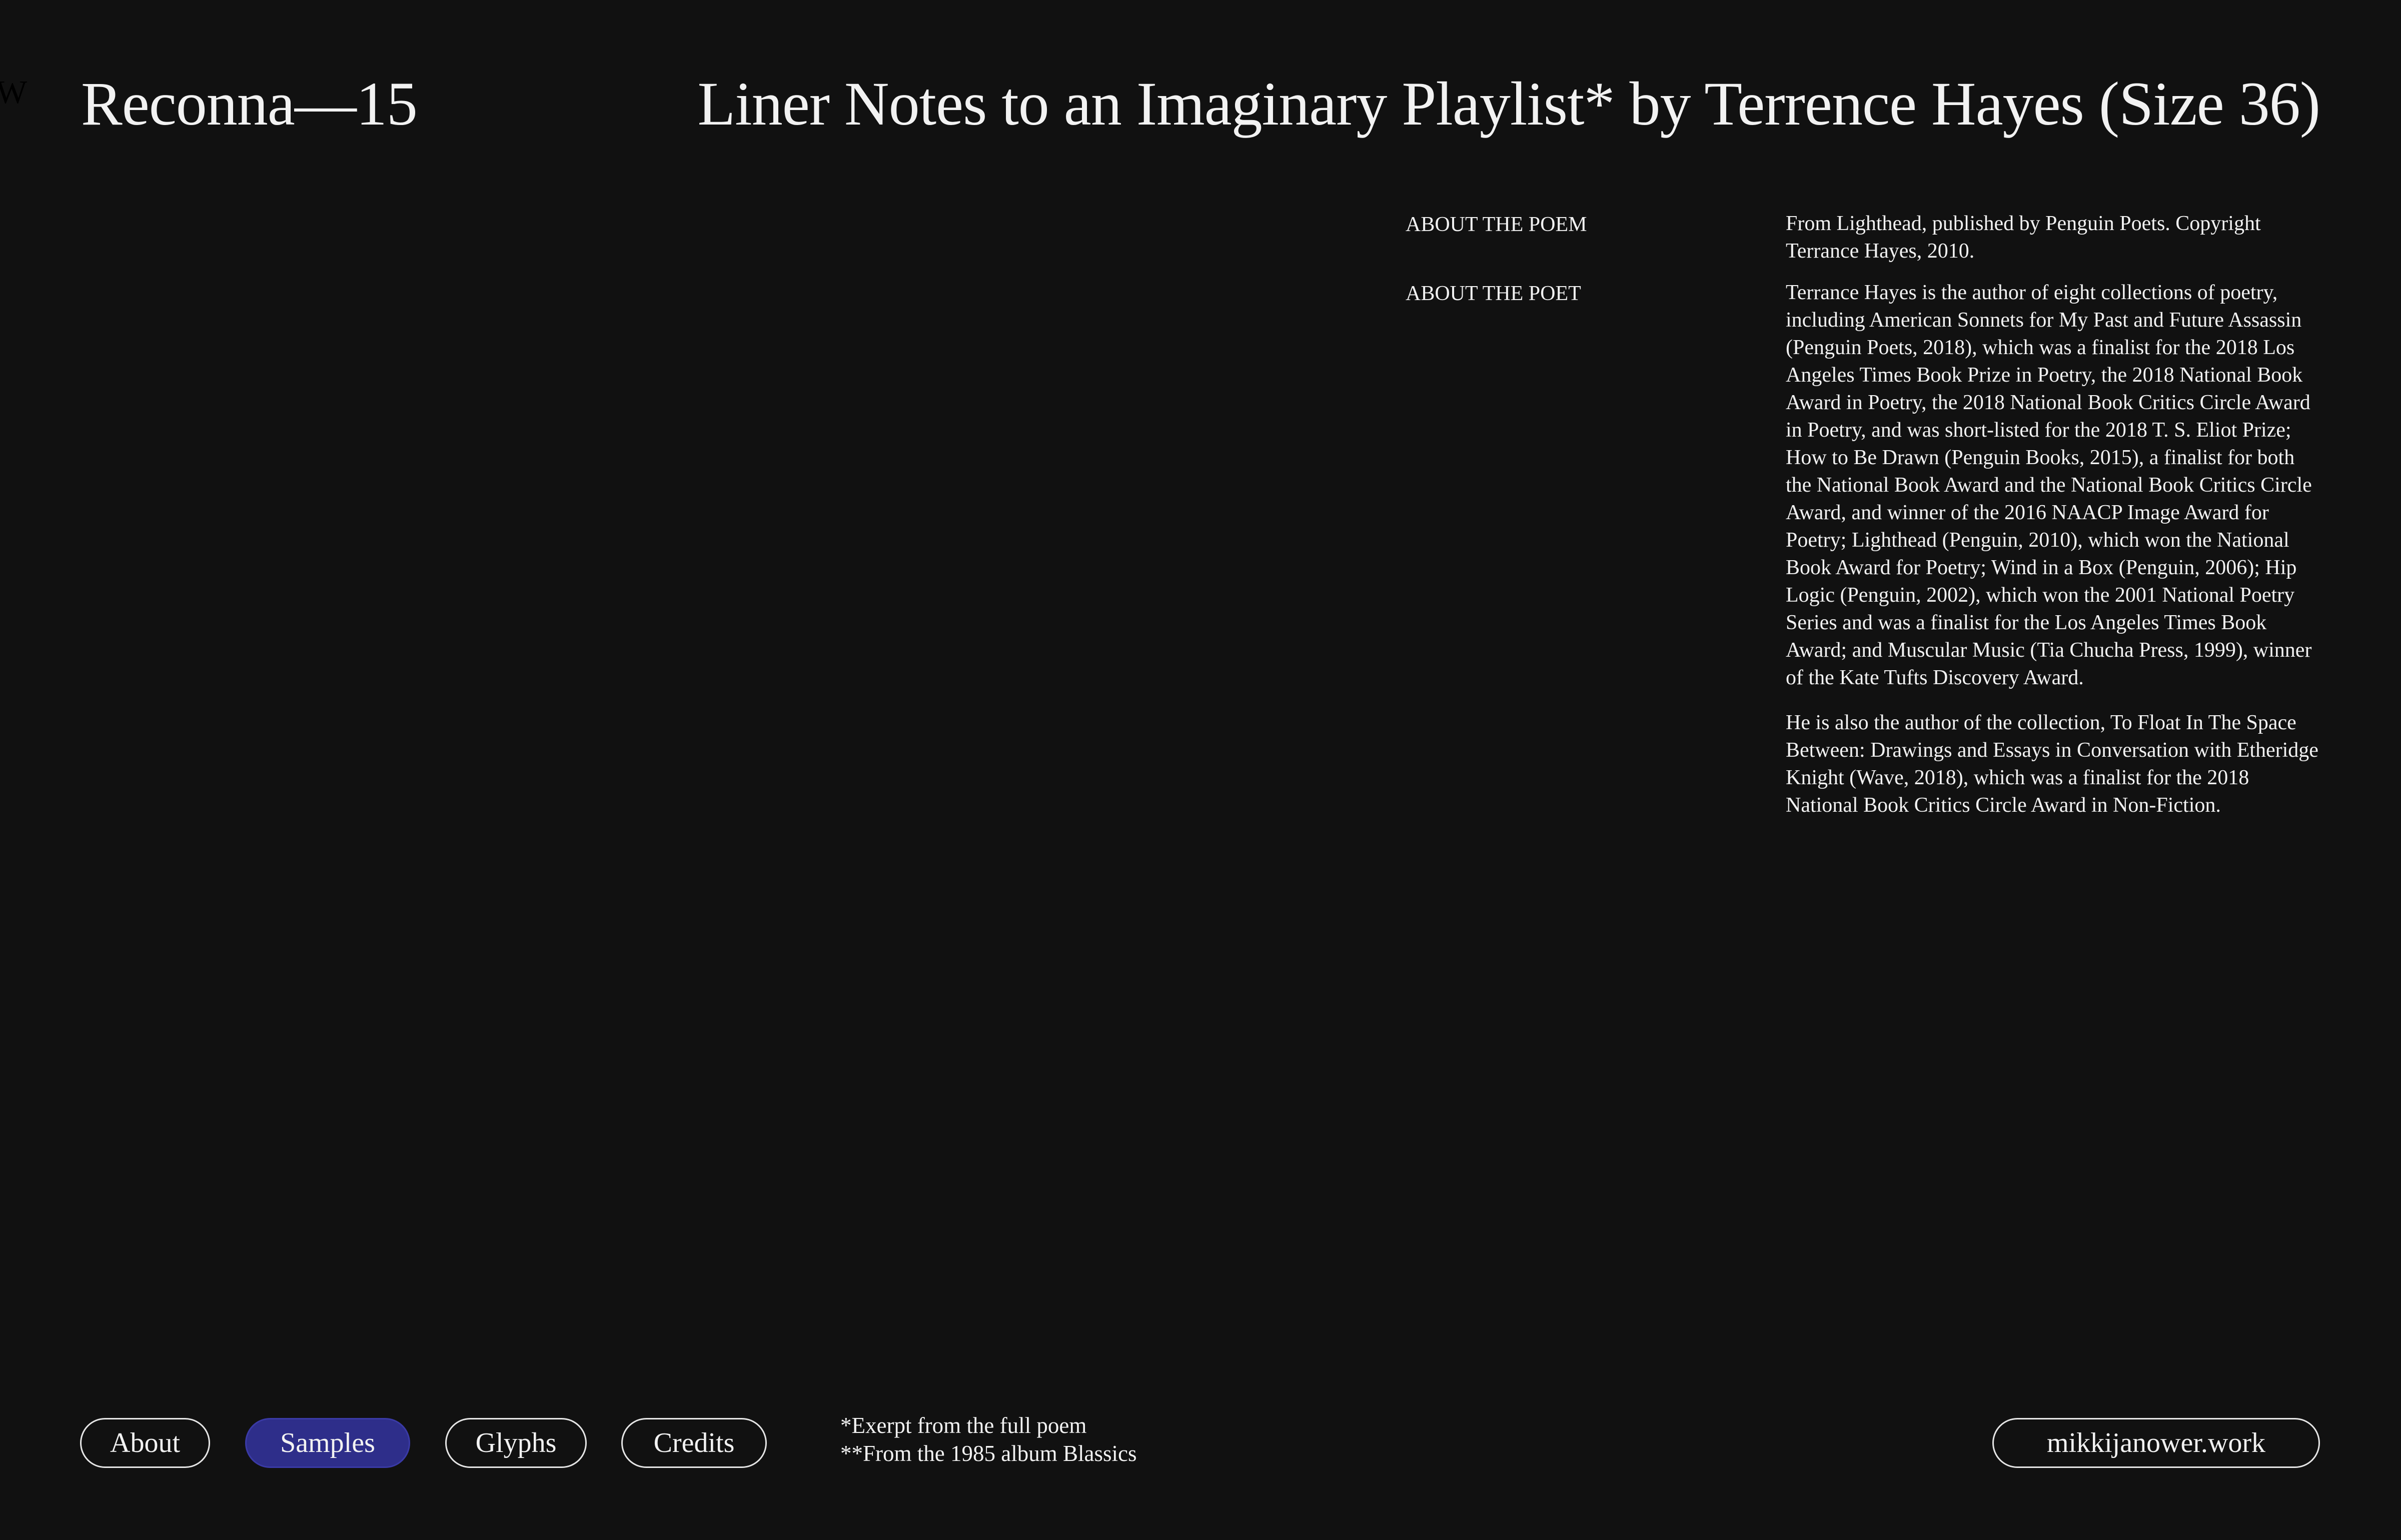  I want to click on about-poet-label: ABOUT THE POET, so click(1494, 294).